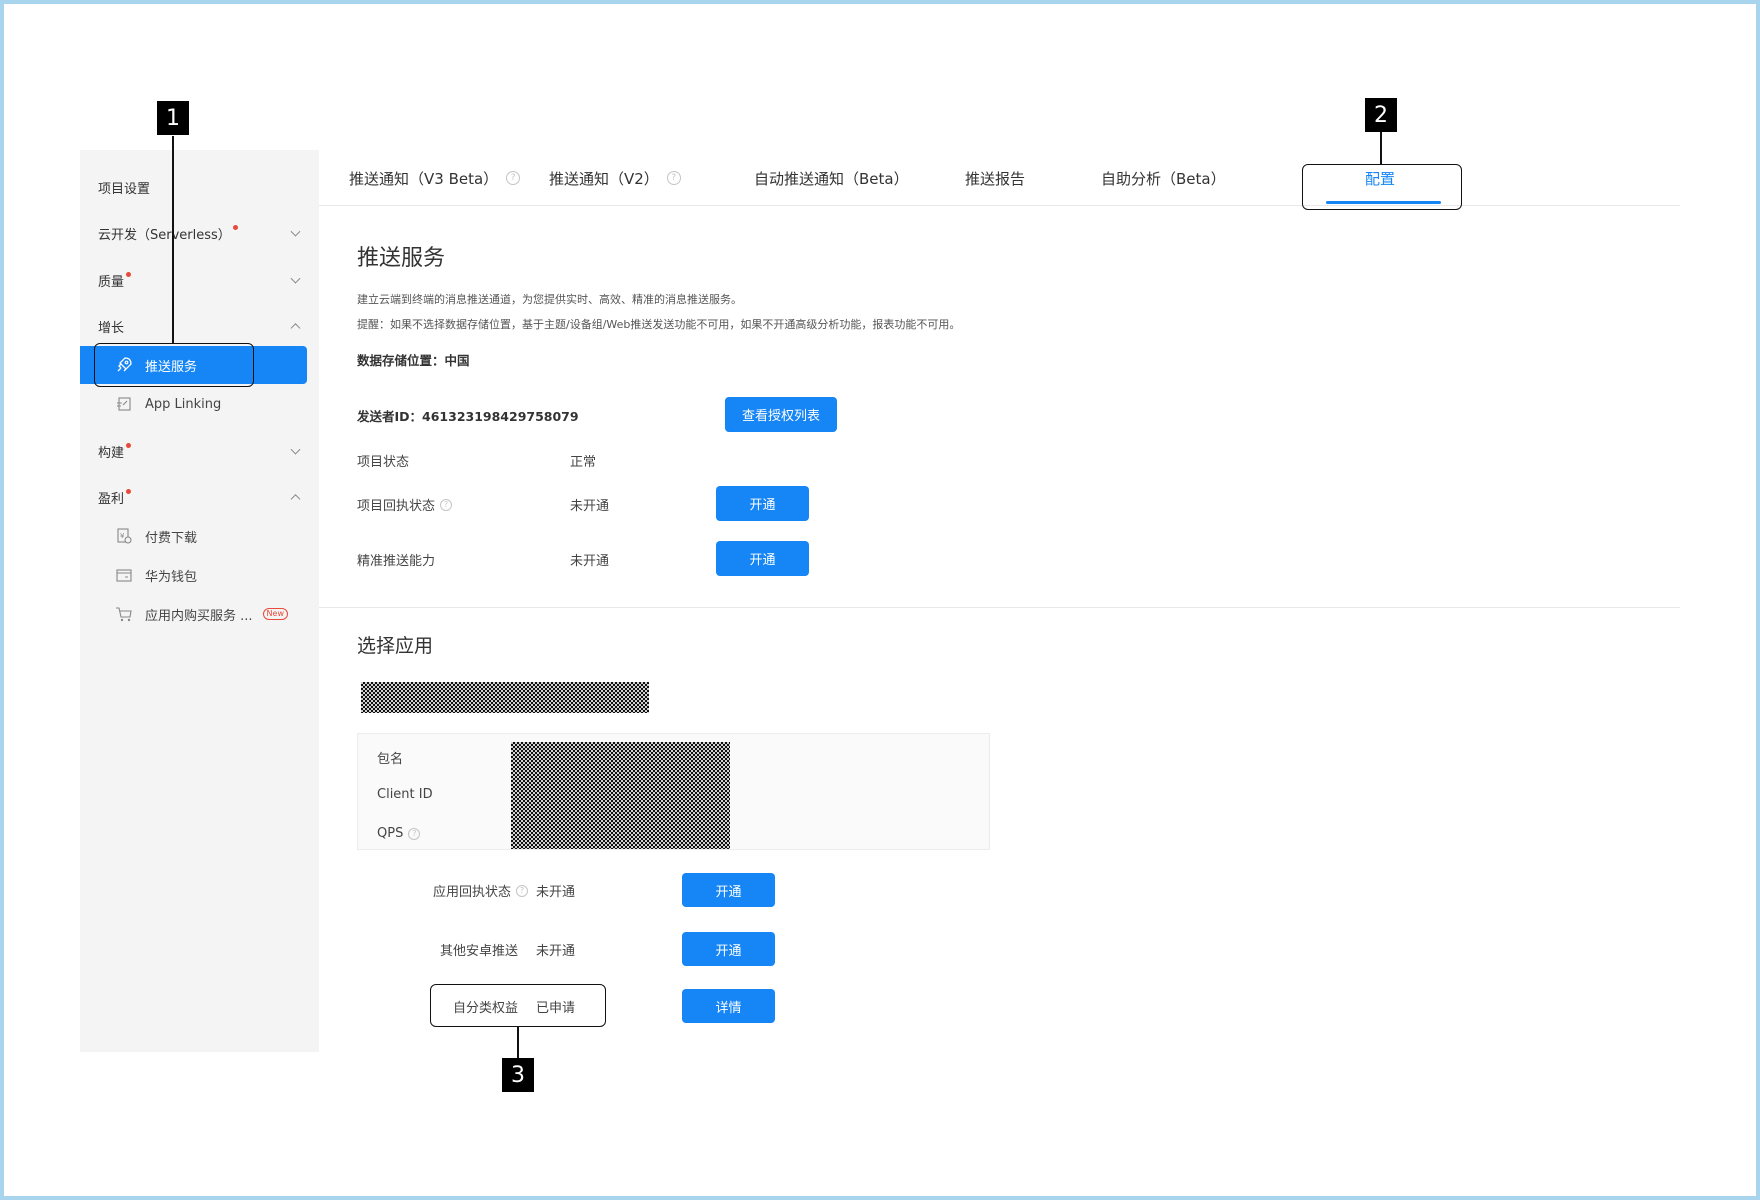  I want to click on enable-other-android-push-button: 开通, so click(728, 949).